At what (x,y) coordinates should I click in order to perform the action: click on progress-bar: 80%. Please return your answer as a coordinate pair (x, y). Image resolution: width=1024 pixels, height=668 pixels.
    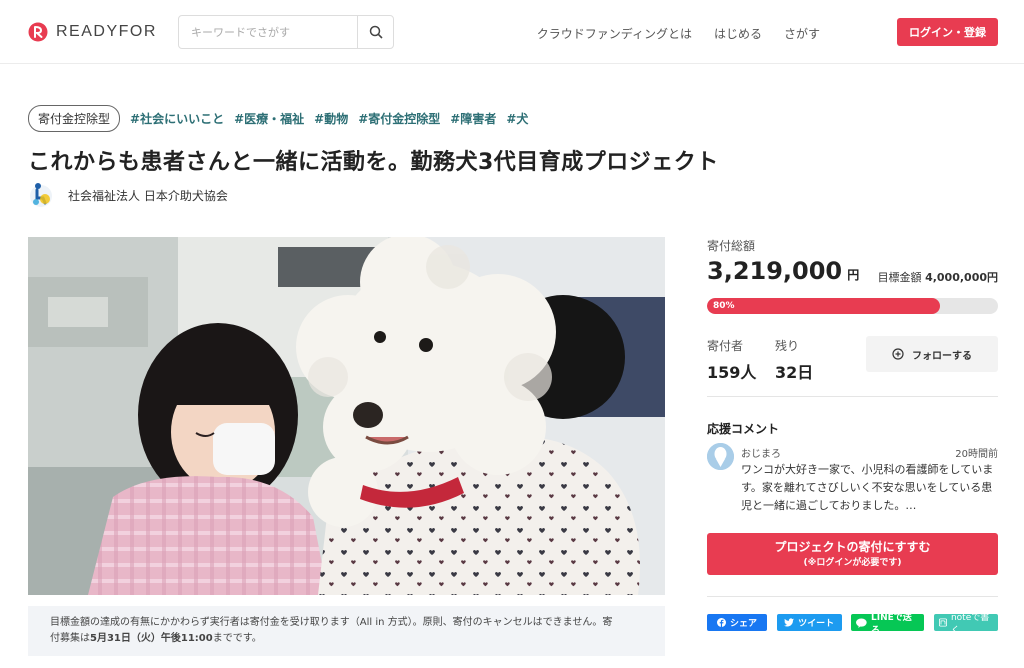
    Looking at the image, I should click on (852, 306).